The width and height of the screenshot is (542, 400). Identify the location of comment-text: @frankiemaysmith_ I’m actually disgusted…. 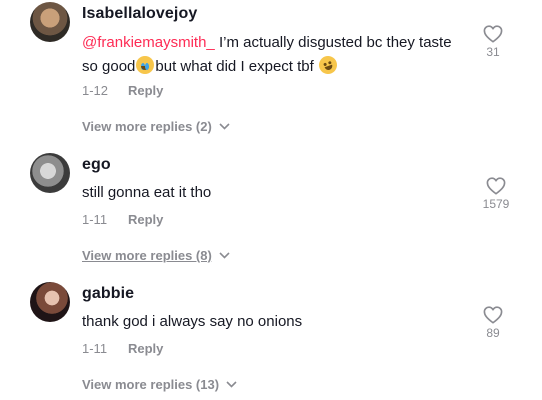
(282, 55).